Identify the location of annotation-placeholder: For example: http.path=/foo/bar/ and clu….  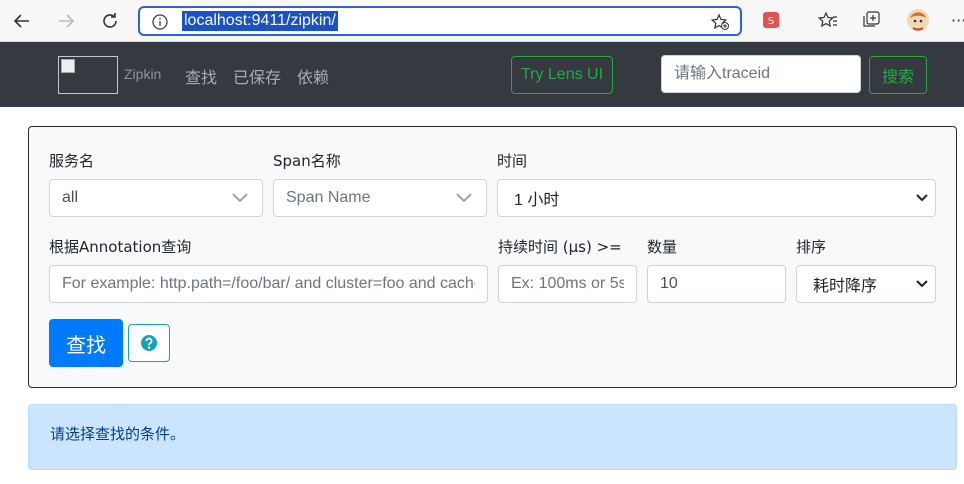
(268, 283).